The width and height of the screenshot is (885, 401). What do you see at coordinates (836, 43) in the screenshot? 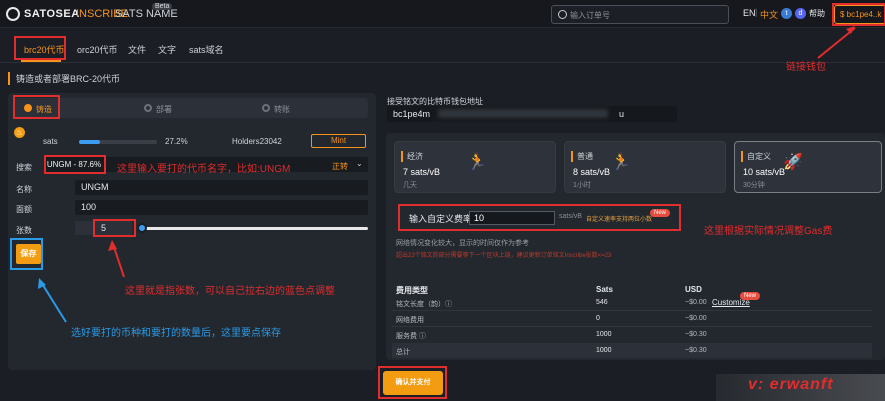
I see `wallet-arrow` at bounding box center [836, 43].